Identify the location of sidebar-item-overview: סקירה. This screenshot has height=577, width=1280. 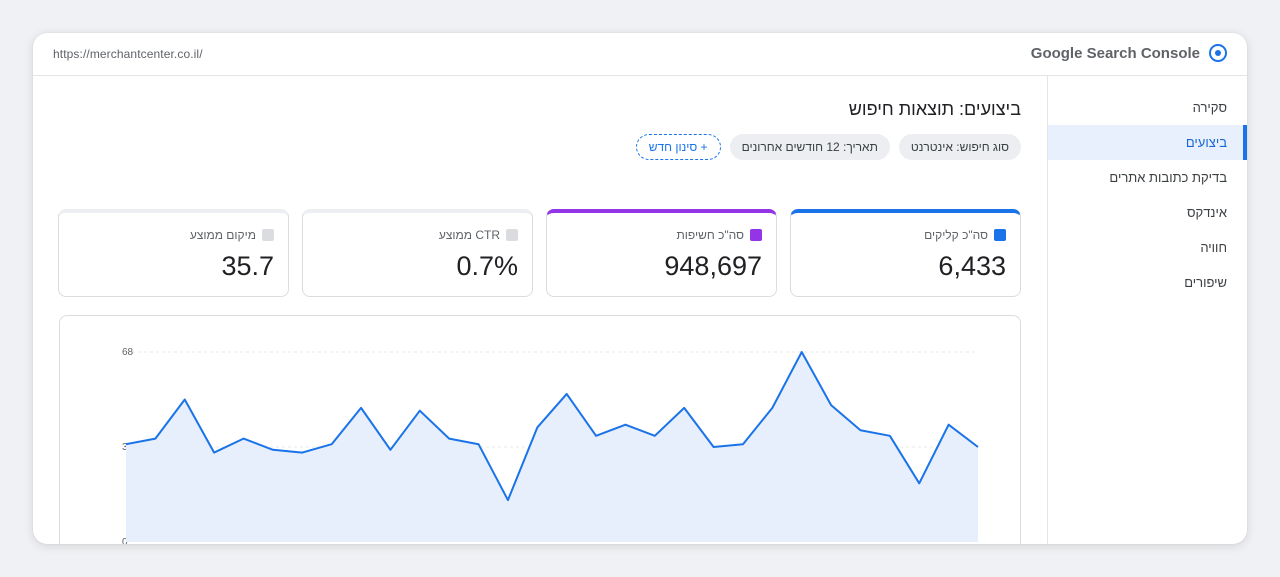
(1147, 107).